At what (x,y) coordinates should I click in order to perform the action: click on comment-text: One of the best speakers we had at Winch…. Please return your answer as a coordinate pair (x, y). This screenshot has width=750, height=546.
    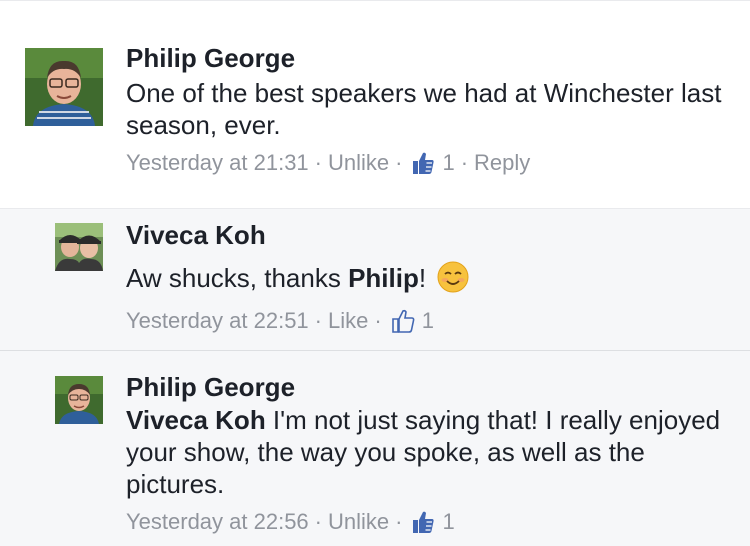
    Looking at the image, I should click on (424, 109).